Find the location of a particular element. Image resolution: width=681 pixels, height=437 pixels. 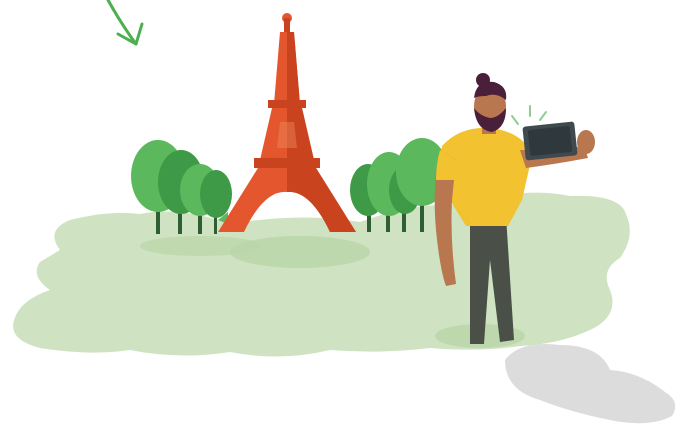

eiffel-tower-icon is located at coordinates (287, 122).